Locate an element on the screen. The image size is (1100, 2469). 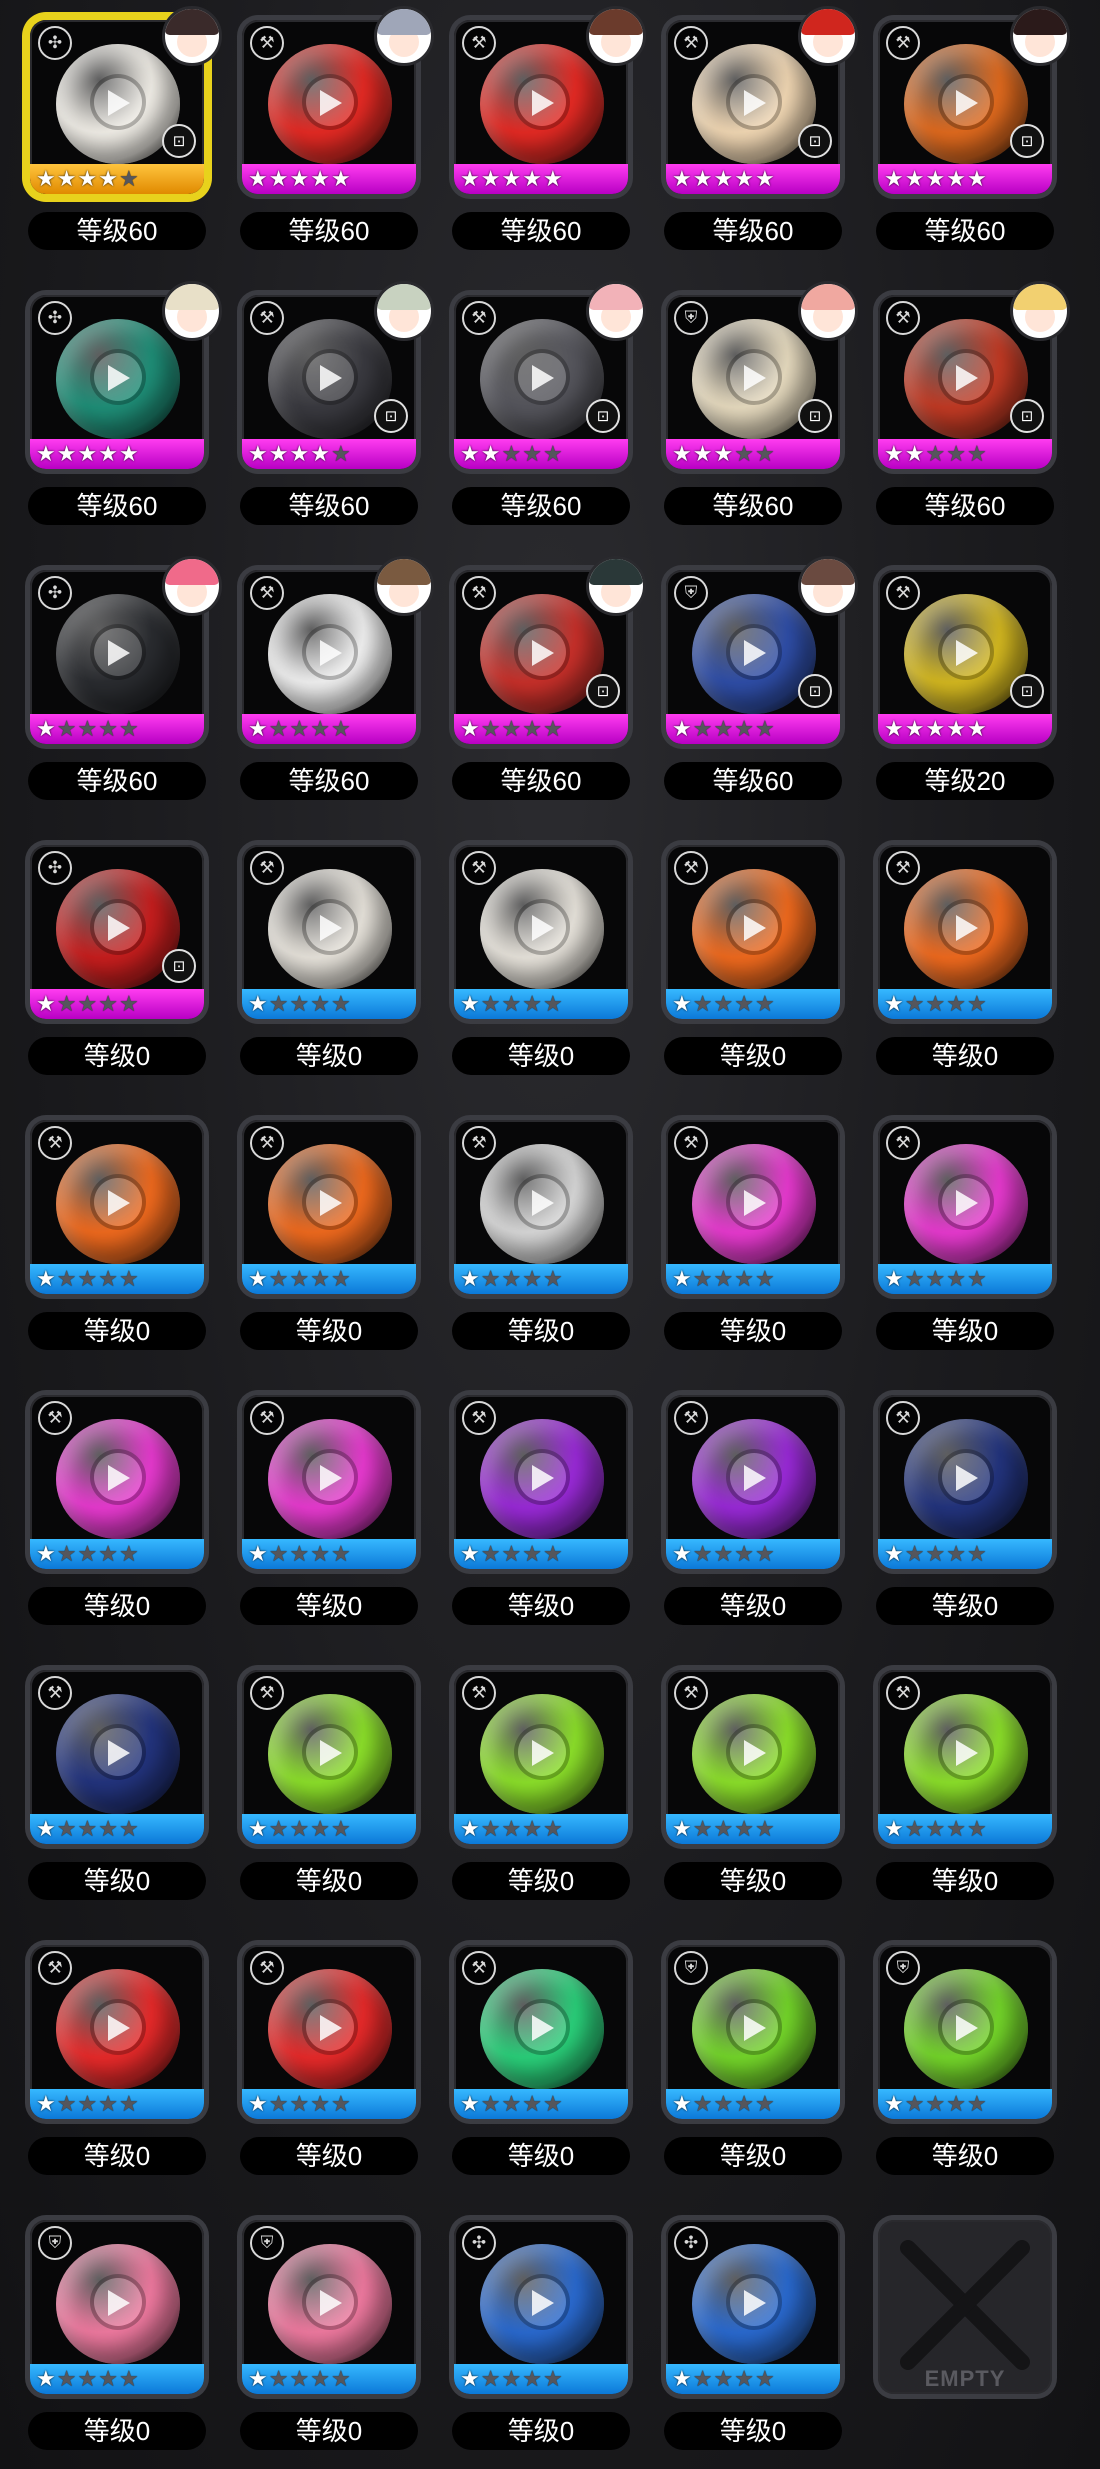
item-slot: ✣ ⊡ ★ ★ ★ ★ ★ 等级0 is located at coordinates (117, 956).